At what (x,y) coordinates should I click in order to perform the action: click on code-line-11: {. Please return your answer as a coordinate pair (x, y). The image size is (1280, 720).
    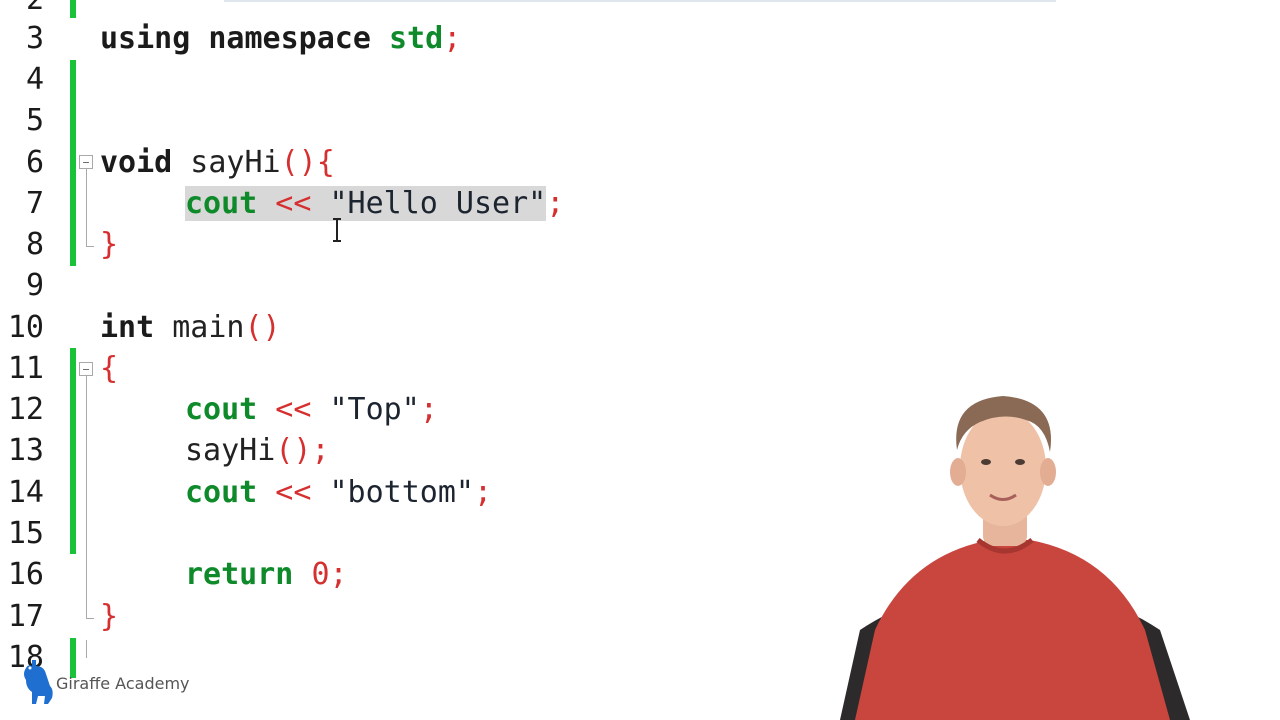
    Looking at the image, I should click on (109, 368).